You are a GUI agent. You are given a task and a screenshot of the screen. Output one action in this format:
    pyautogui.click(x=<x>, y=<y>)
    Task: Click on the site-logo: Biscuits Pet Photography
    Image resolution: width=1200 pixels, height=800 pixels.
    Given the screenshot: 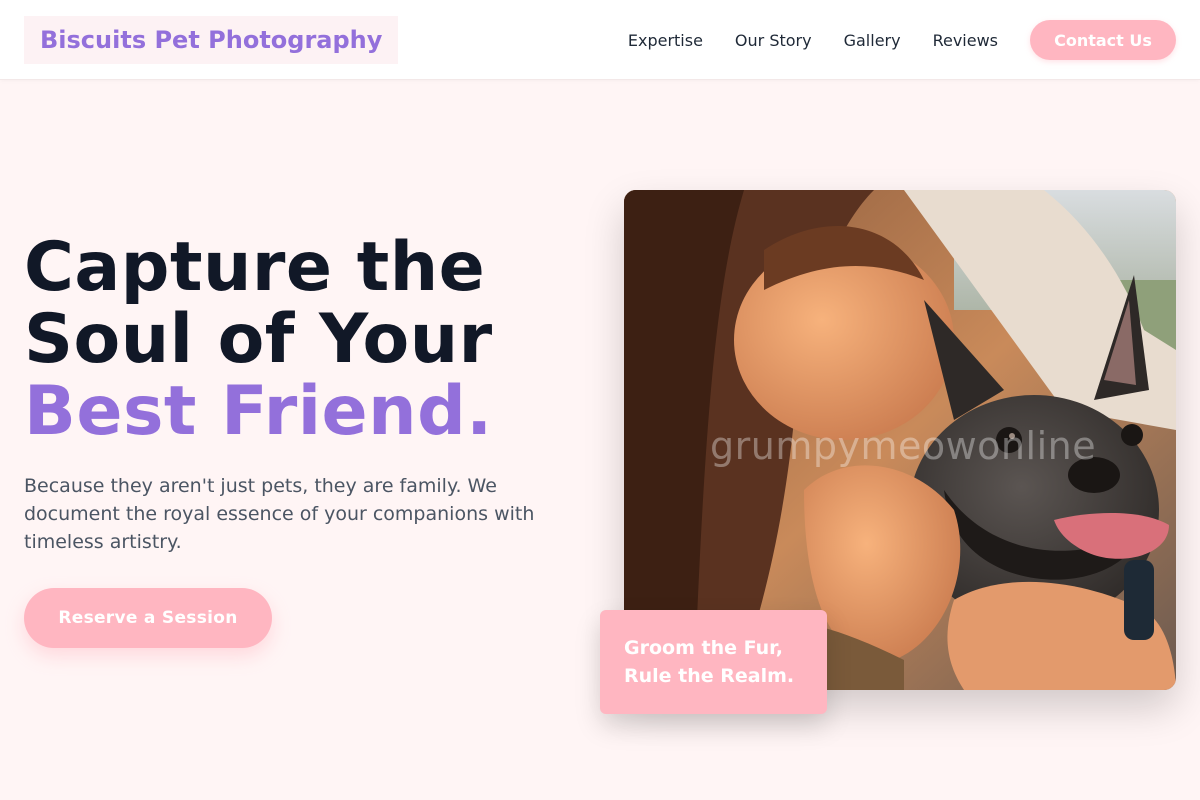 What is the action you would take?
    pyautogui.click(x=211, y=40)
    